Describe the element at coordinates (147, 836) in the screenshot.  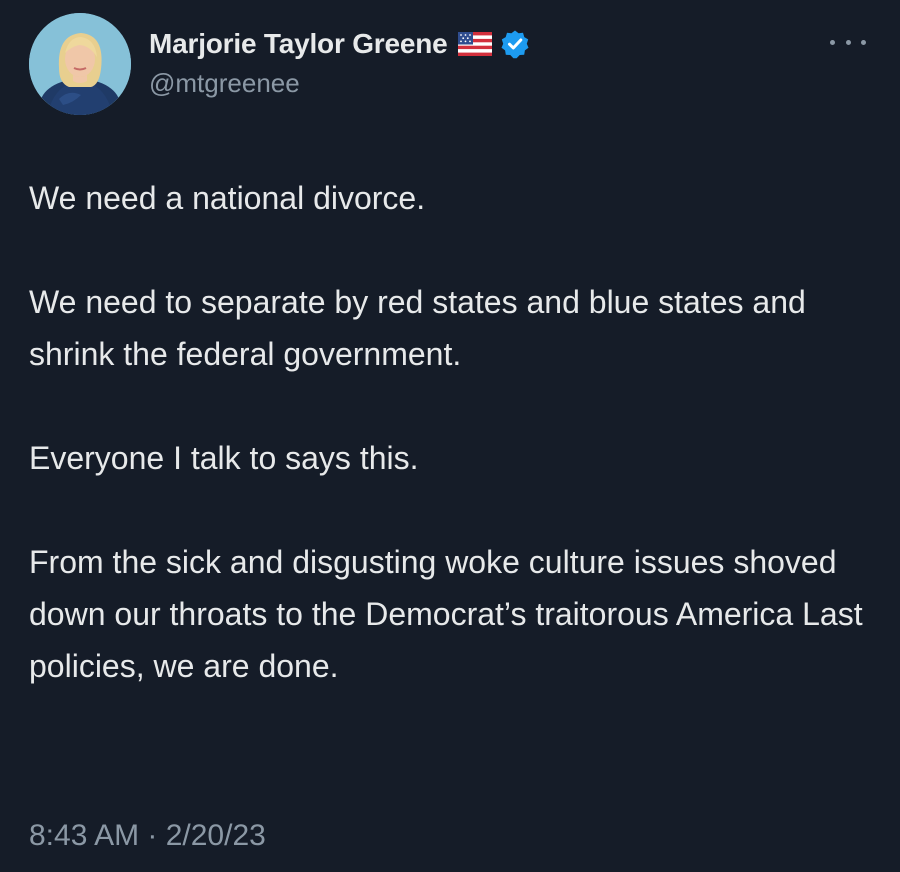
I see `tweet-timestamp: 8:43 AM · 2/20/23` at that location.